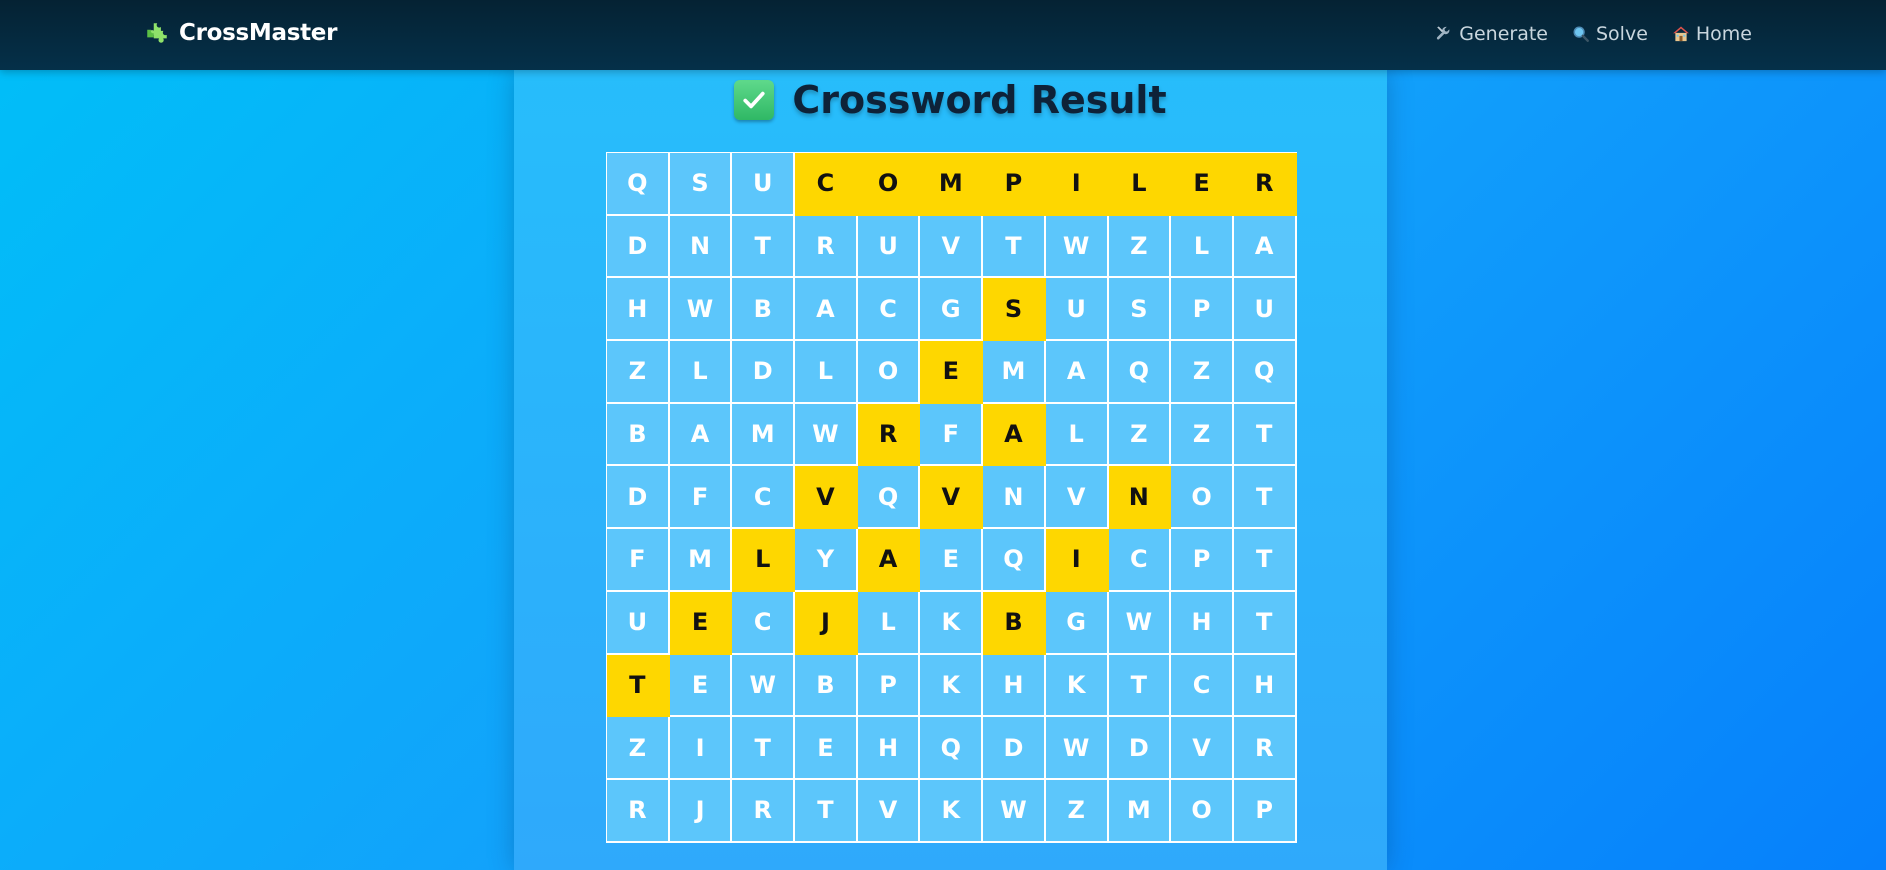  I want to click on grid-cell: J, so click(701, 811).